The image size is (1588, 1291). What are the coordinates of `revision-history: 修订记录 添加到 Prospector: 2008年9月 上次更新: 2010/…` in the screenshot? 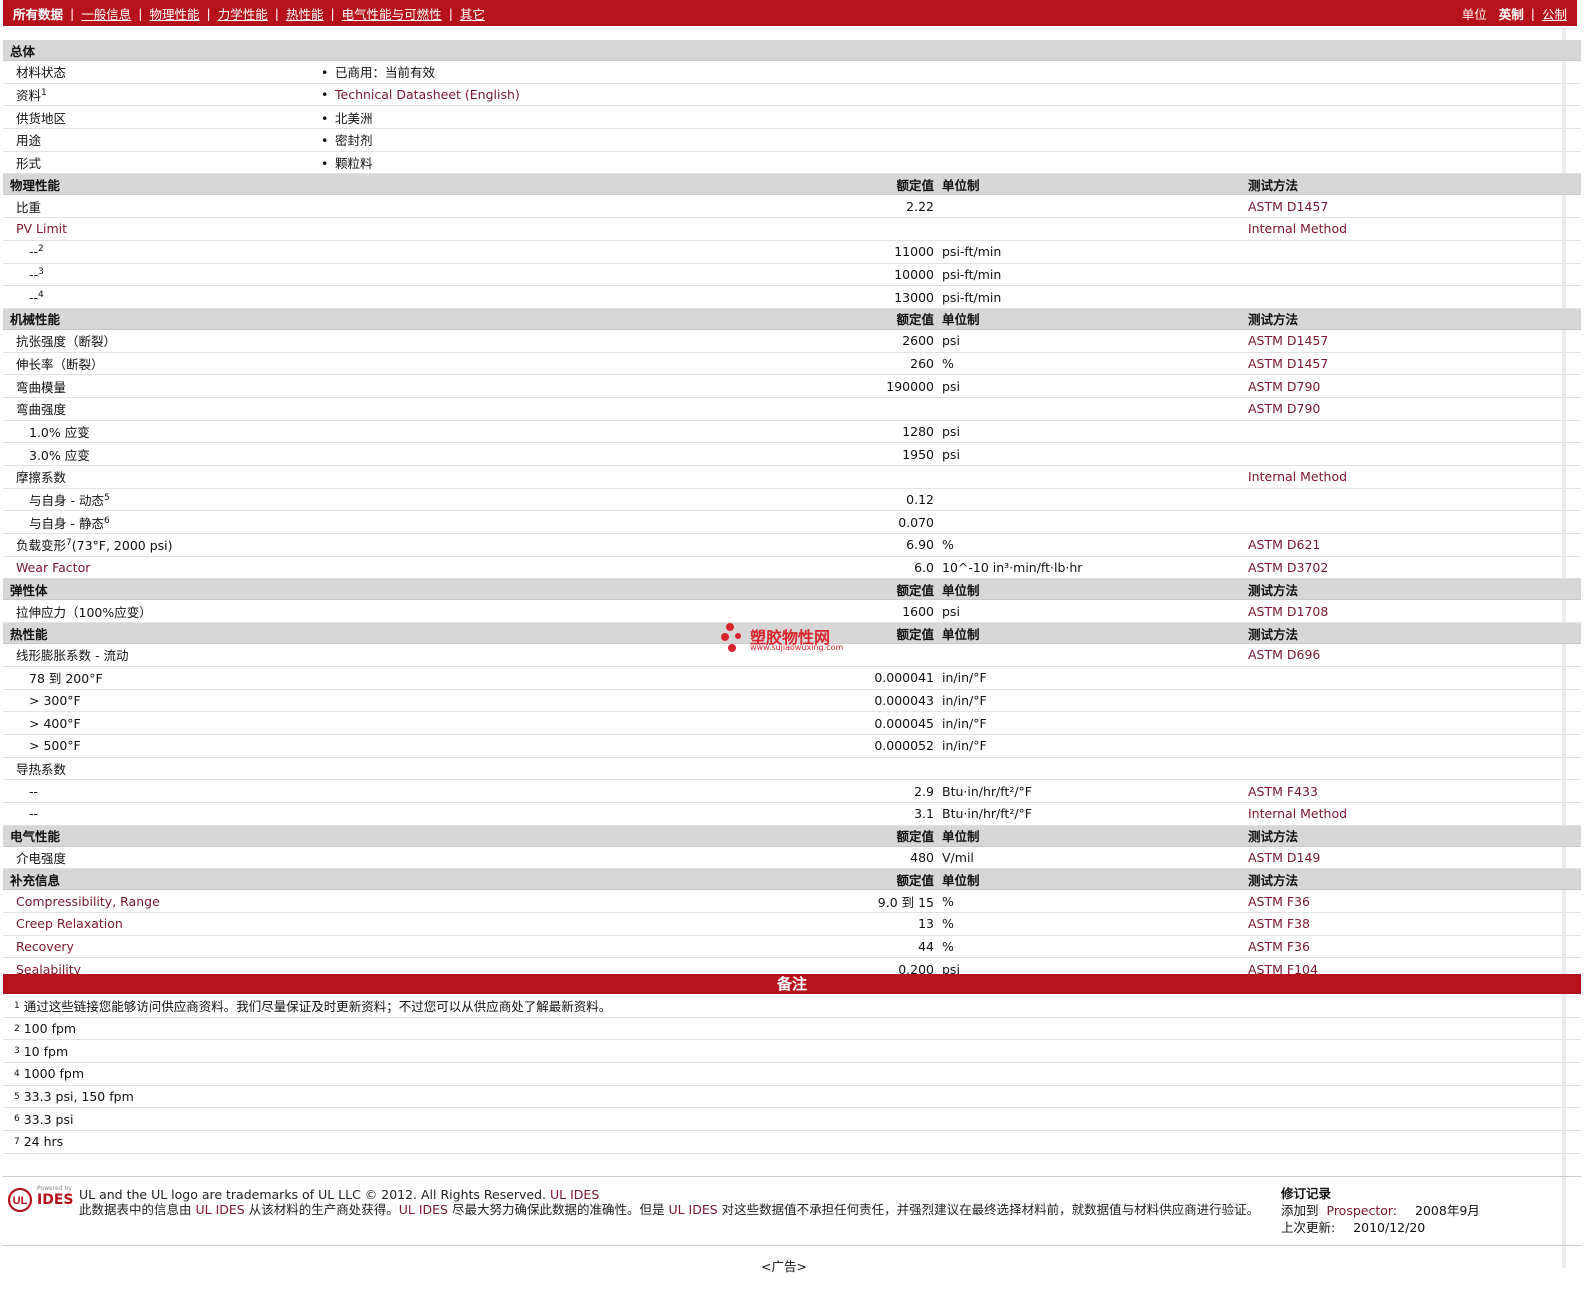 It's located at (1426, 1210).